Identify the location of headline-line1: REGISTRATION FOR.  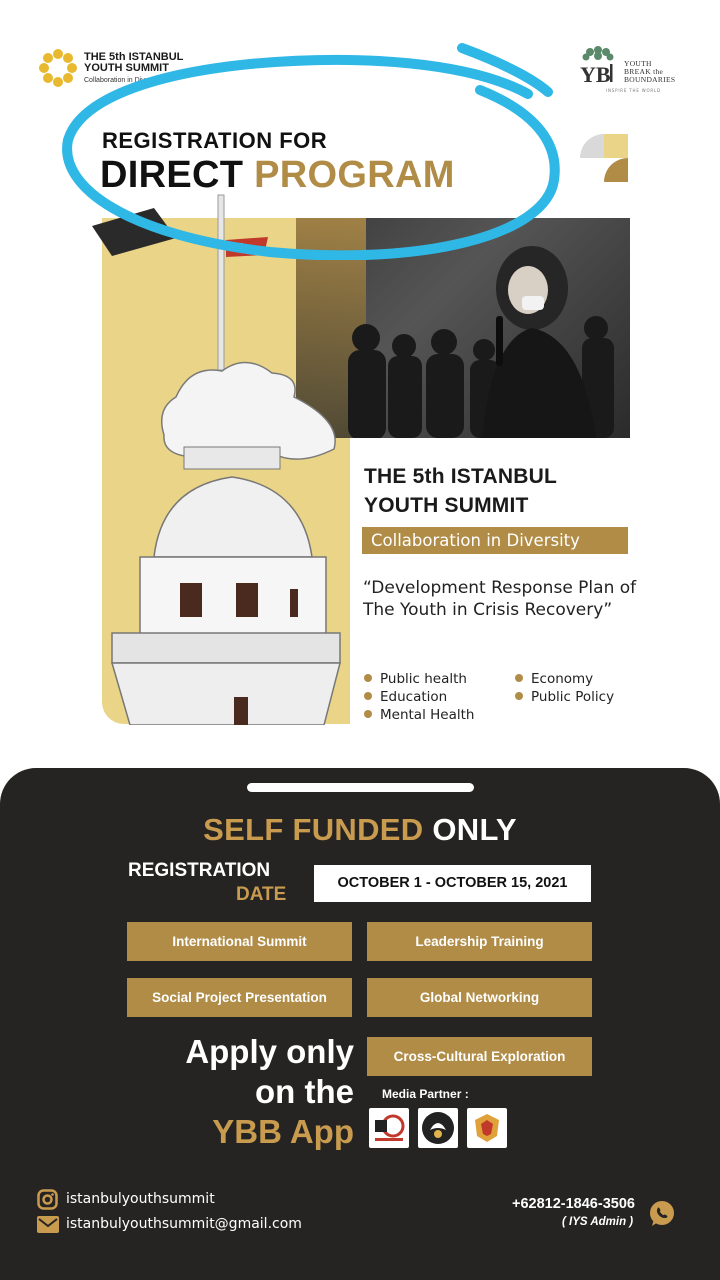
(215, 140).